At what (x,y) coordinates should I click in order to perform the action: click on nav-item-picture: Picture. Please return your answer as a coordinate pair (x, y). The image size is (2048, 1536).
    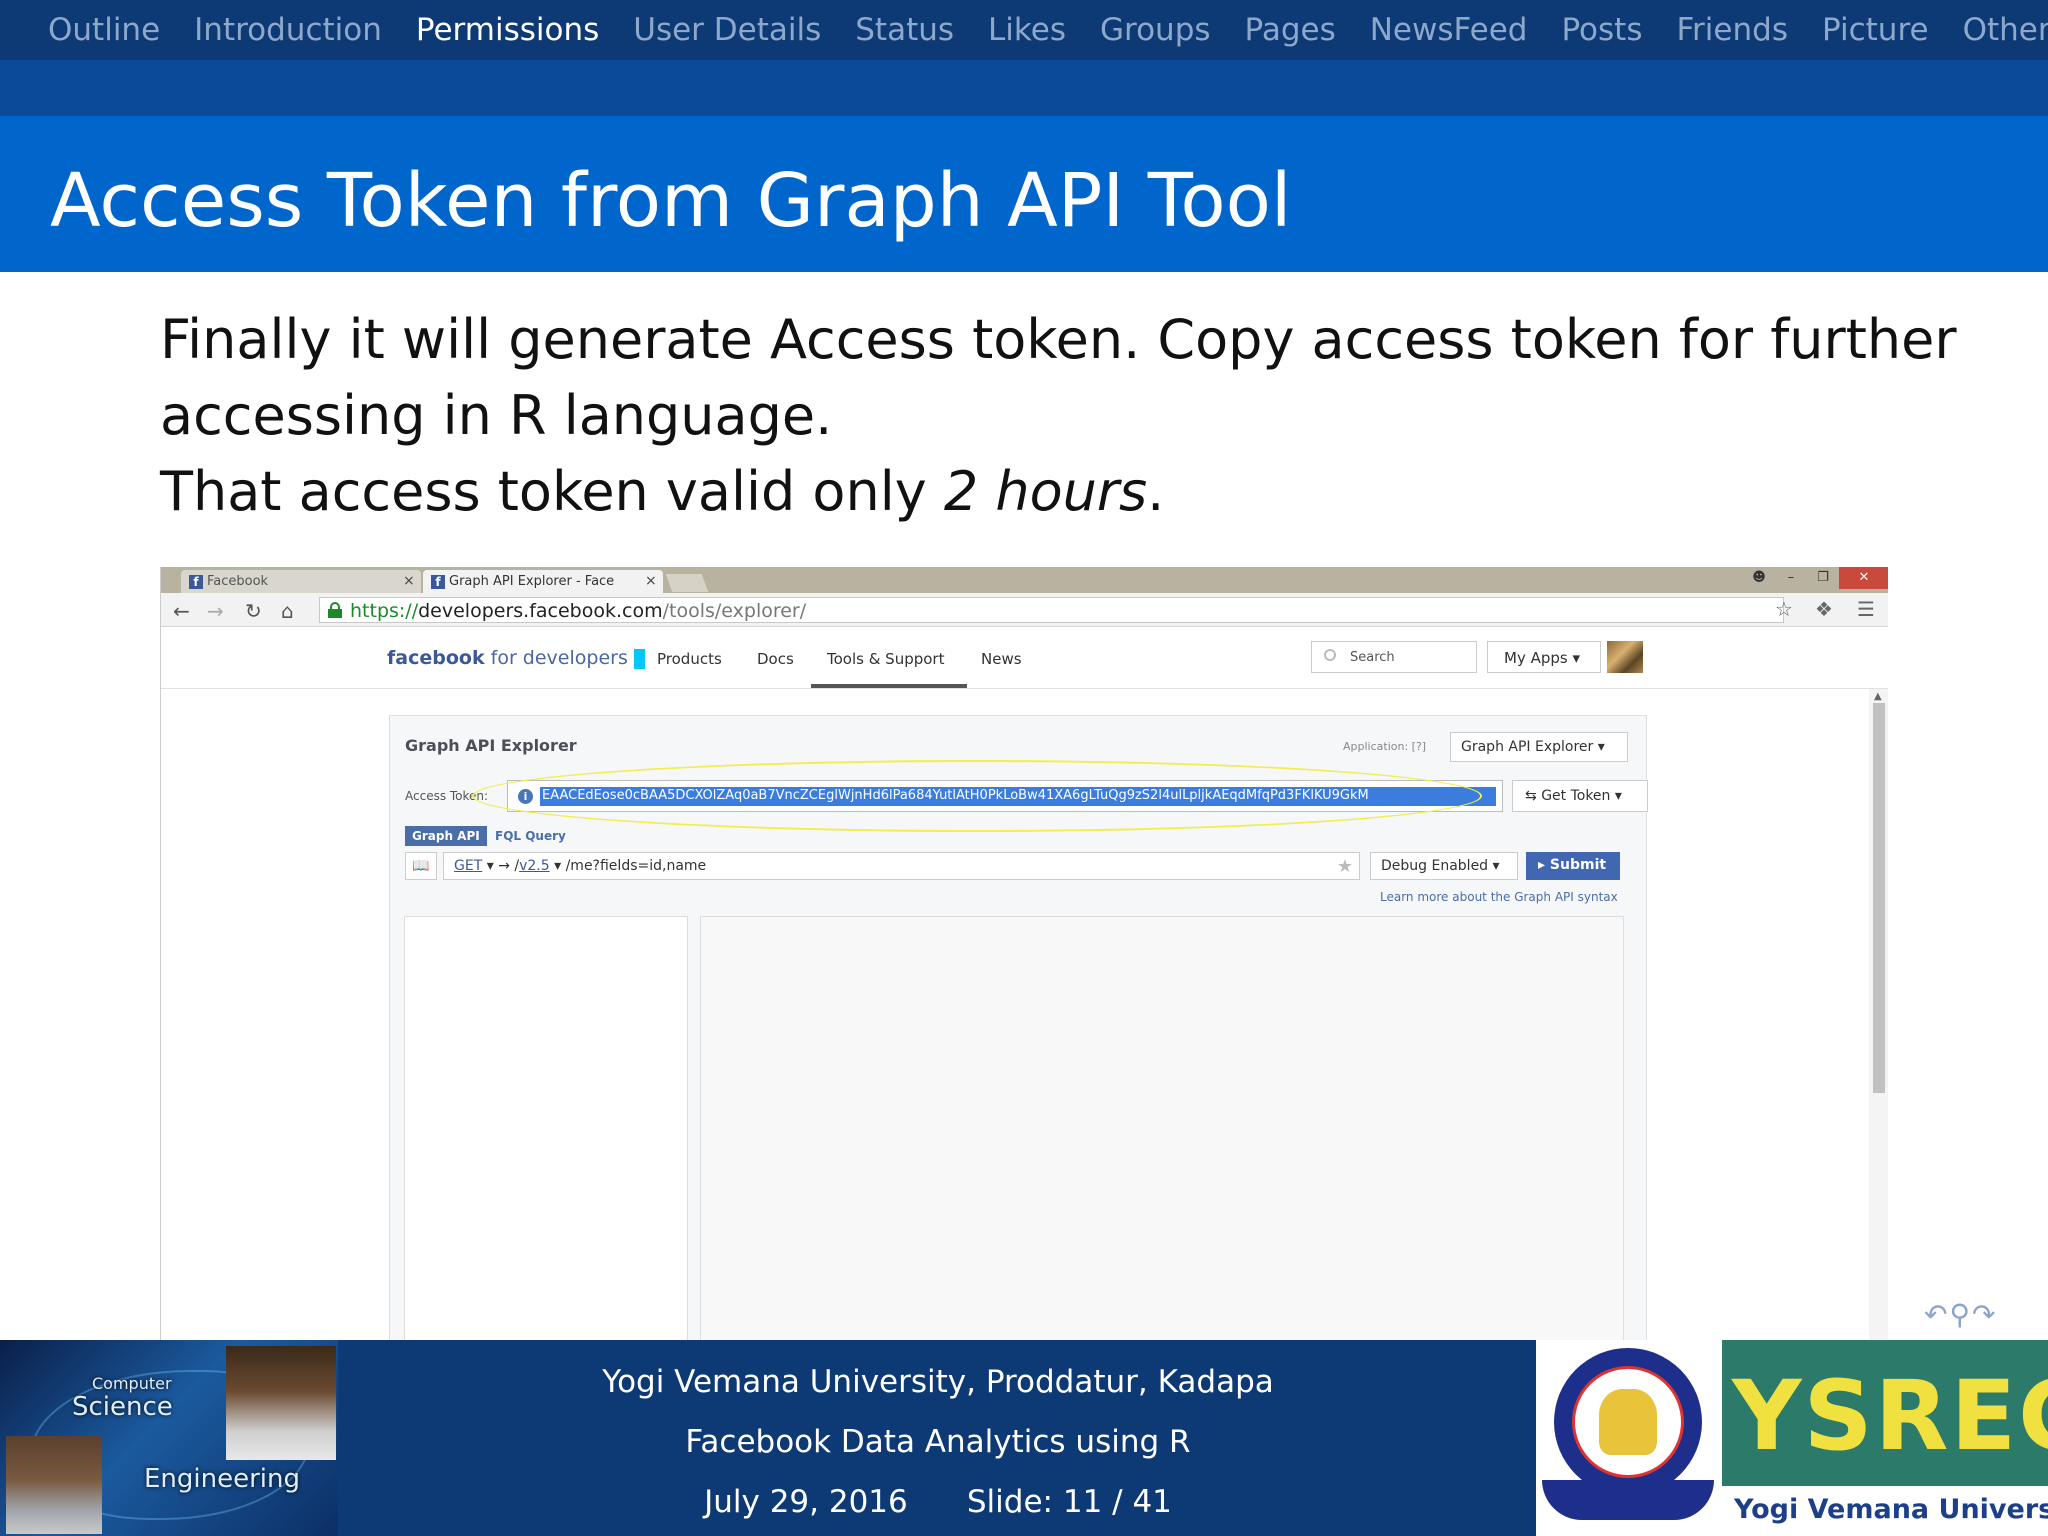
    Looking at the image, I should click on (1875, 30).